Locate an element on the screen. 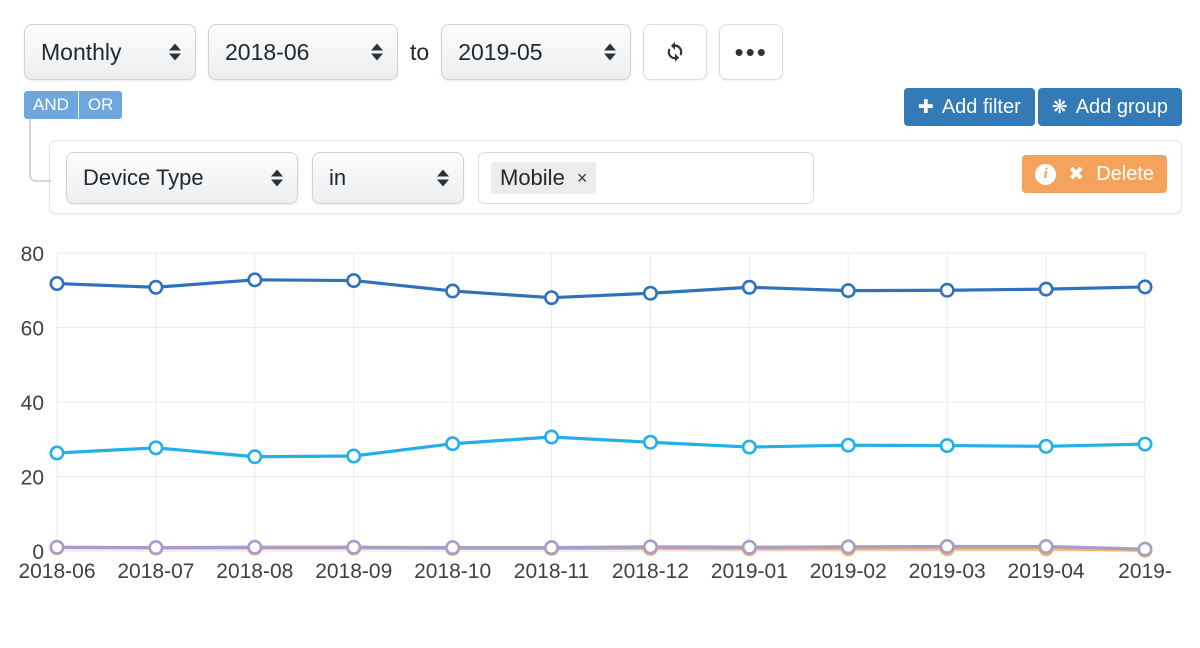 This screenshot has width=1200, height=648. x-axis-tick-label: 2018-06 is located at coordinates (56, 571).